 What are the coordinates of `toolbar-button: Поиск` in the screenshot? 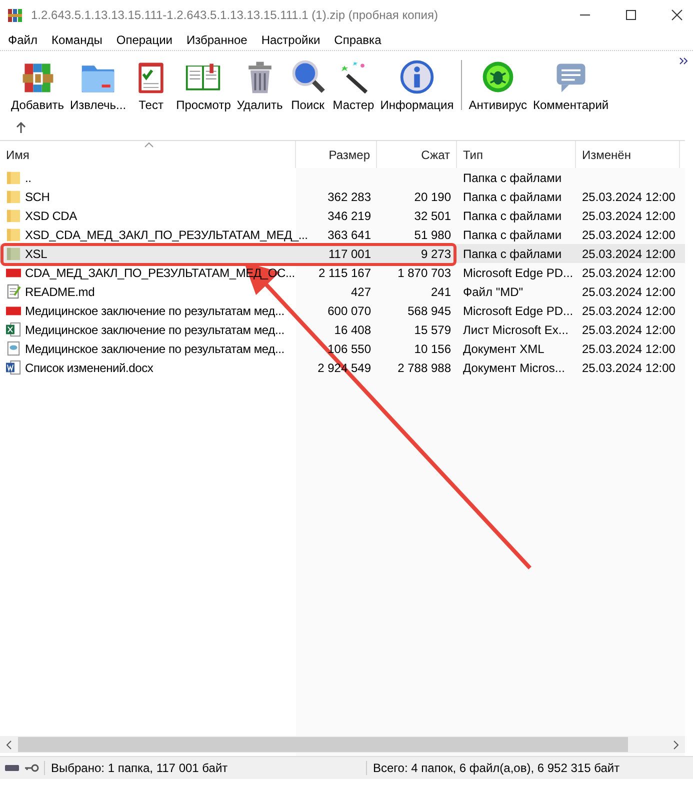 It's located at (308, 85).